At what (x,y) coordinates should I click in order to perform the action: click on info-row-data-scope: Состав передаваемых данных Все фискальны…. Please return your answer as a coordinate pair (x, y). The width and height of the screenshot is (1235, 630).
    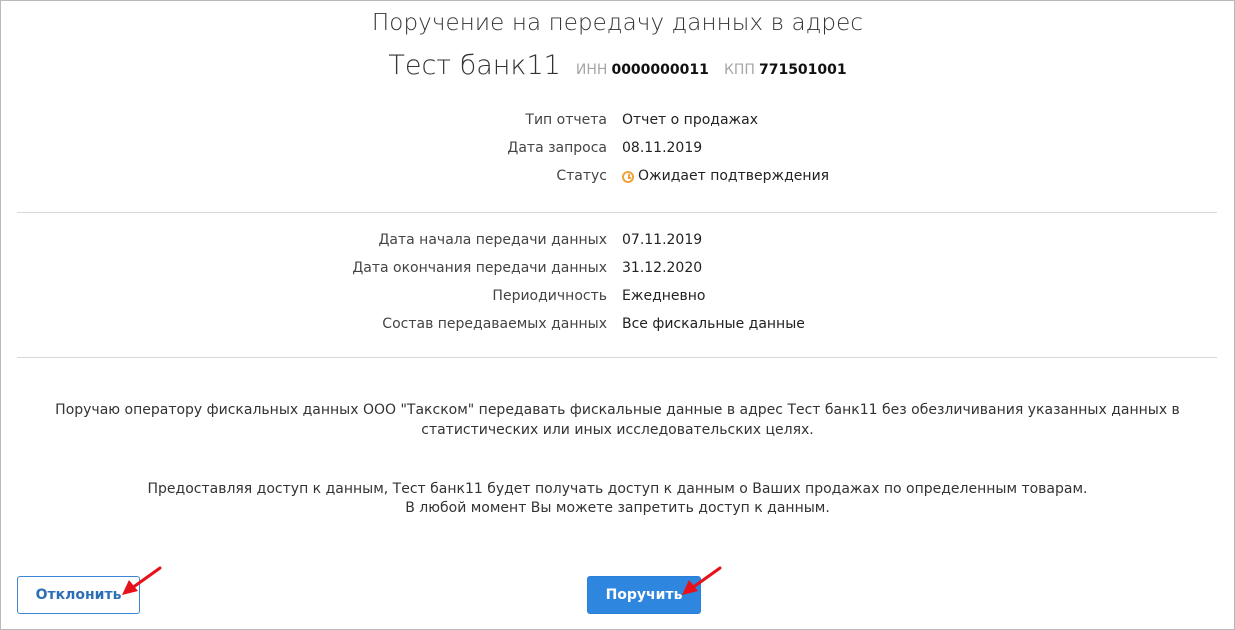
    Looking at the image, I should click on (617, 324).